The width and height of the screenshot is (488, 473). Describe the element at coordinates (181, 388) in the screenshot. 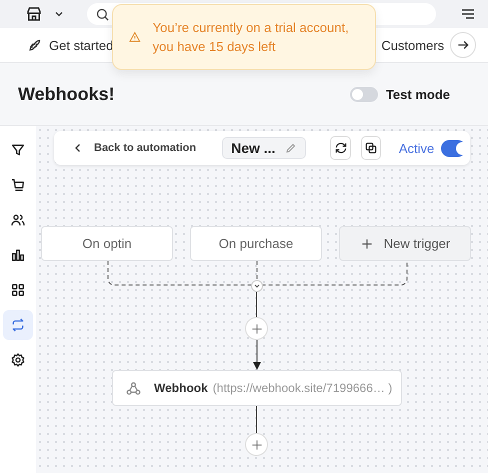

I see `step-title: Webhook` at that location.